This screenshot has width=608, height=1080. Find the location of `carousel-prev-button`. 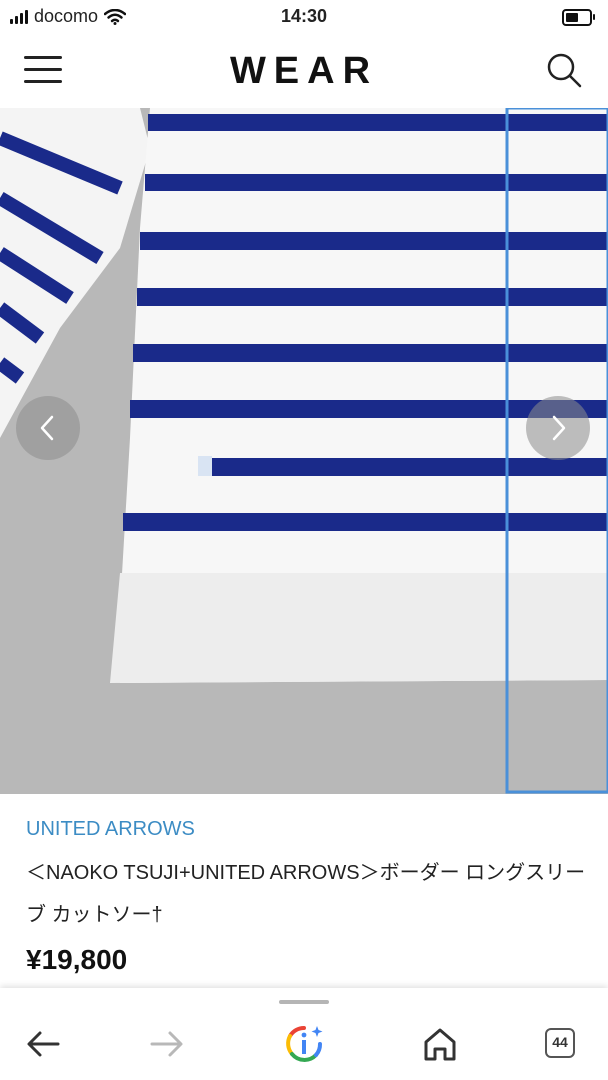

carousel-prev-button is located at coordinates (48, 428).